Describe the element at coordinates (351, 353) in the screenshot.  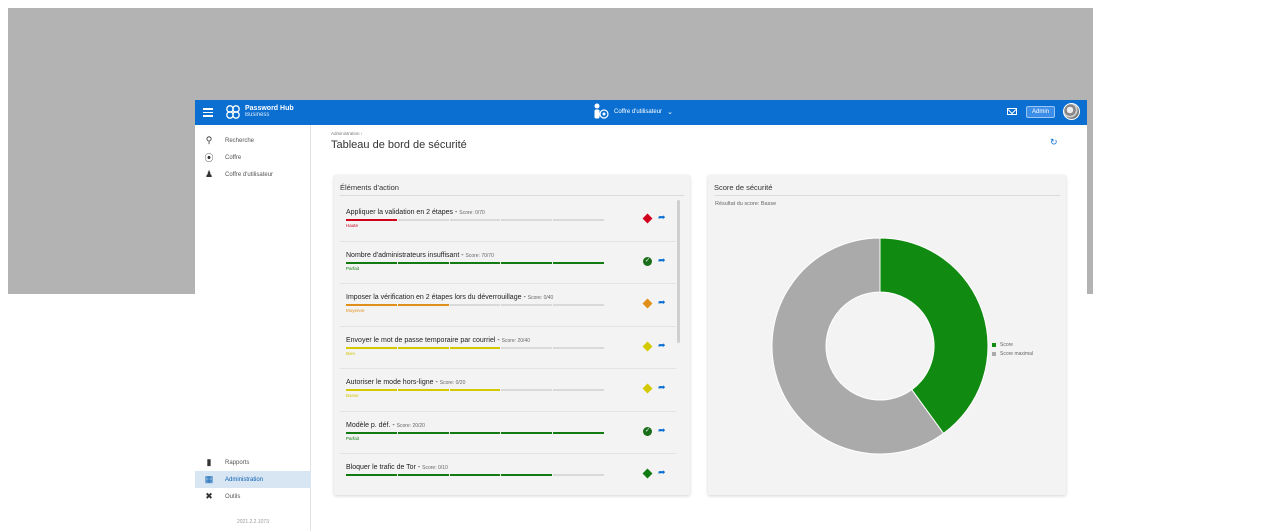
I see `risk-level-label: Bien` at that location.